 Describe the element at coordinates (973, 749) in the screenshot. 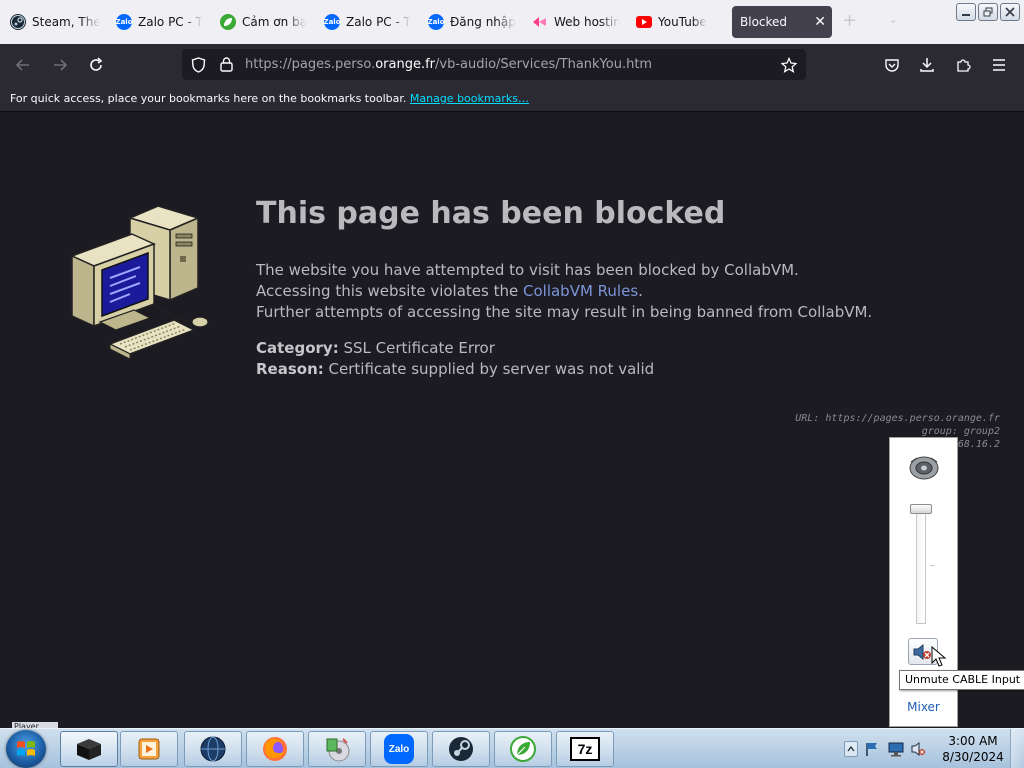

I see `system-clock: 3:00 AM 8/30/2024` at that location.